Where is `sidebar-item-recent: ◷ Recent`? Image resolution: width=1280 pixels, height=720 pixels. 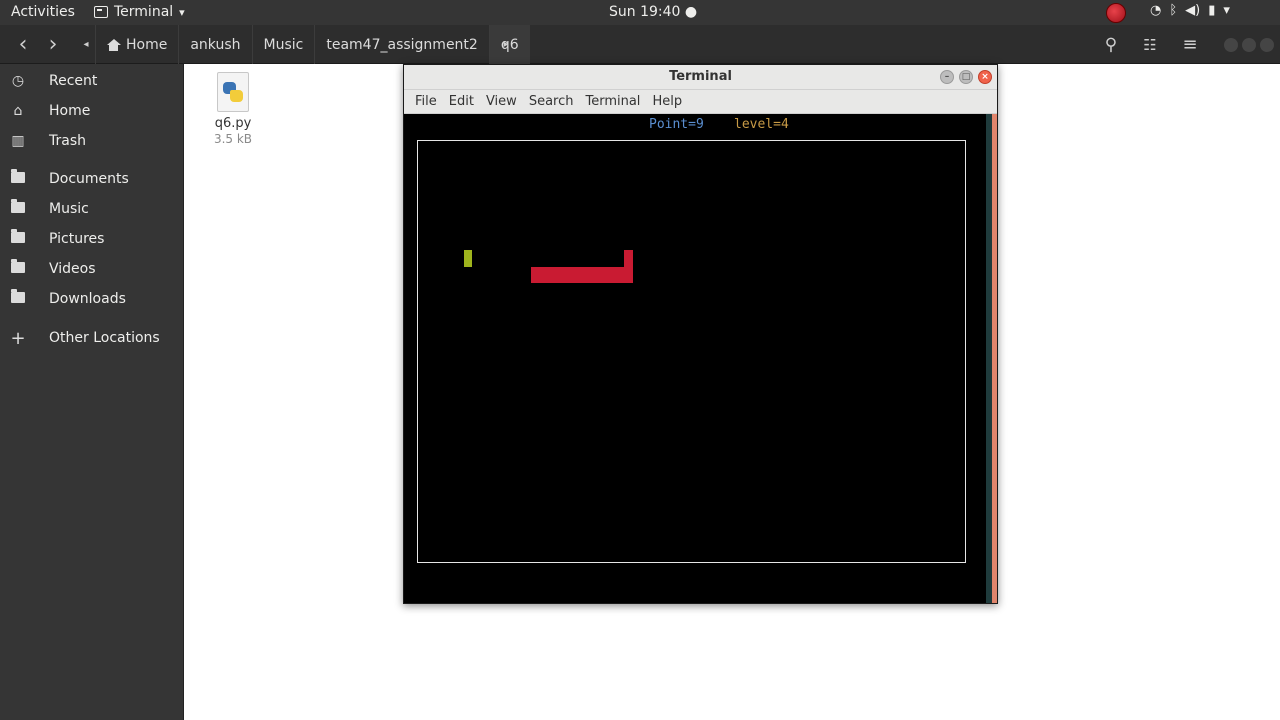 sidebar-item-recent: ◷ Recent is located at coordinates (92, 81).